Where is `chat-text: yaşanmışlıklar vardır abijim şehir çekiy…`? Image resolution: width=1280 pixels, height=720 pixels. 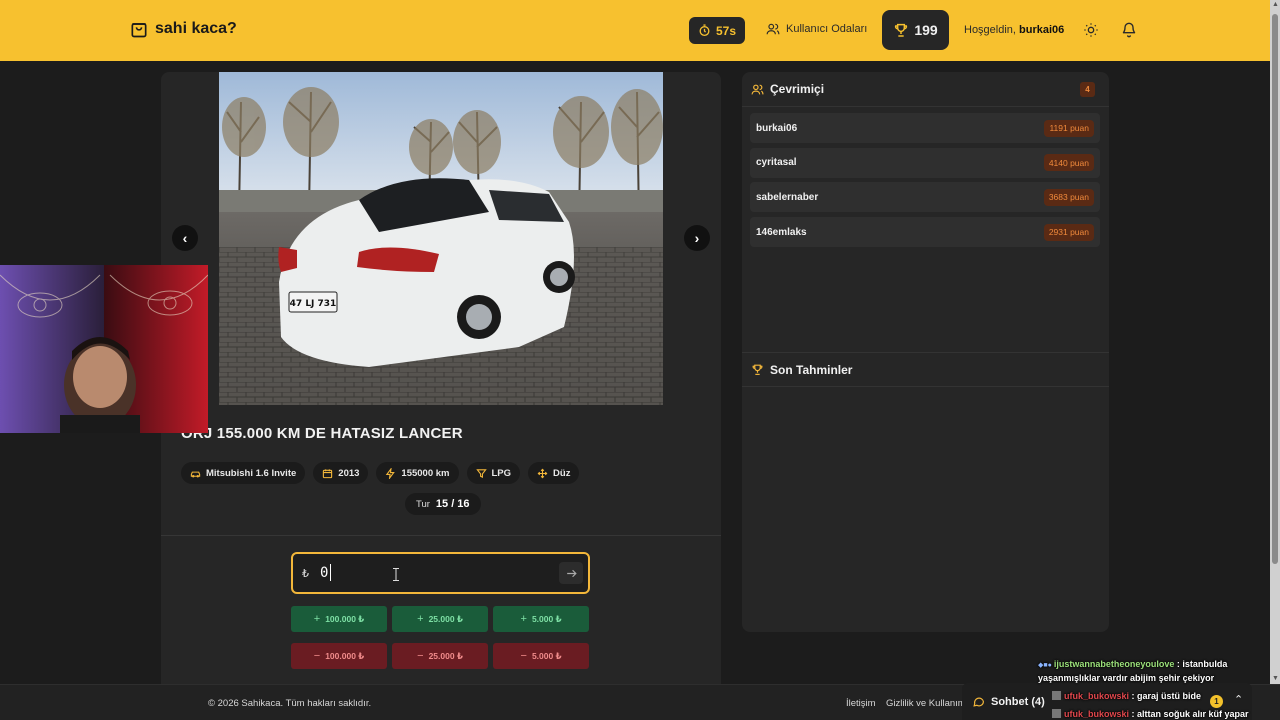 chat-text: yaşanmışlıklar vardır abijim şehir çekiy… is located at coordinates (1126, 678).